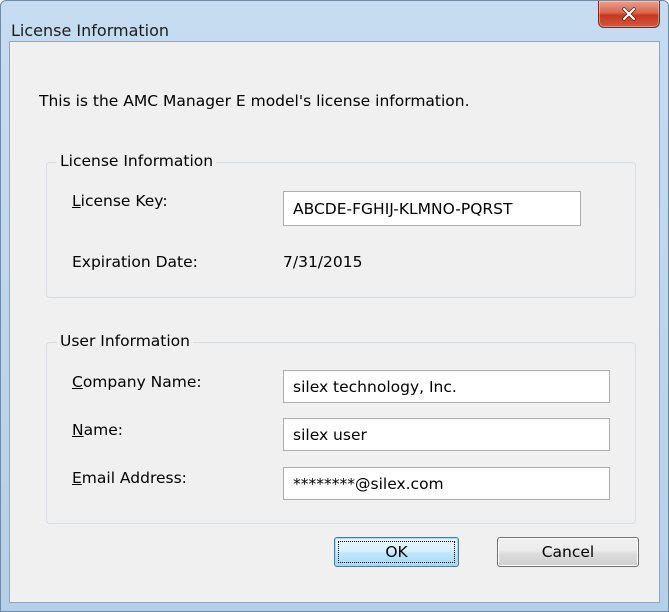  What do you see at coordinates (323, 262) in the screenshot?
I see `expiration-date-value: 7/31/2015` at bounding box center [323, 262].